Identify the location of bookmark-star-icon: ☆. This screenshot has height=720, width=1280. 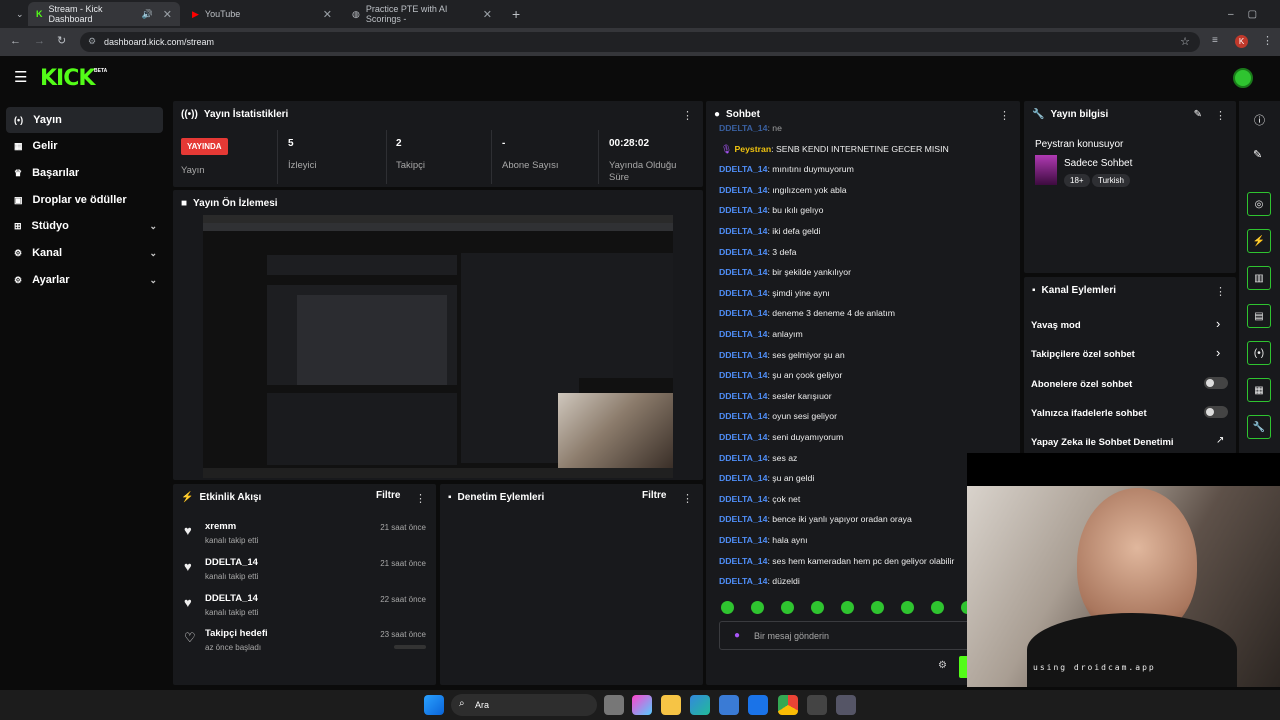
(1185, 41).